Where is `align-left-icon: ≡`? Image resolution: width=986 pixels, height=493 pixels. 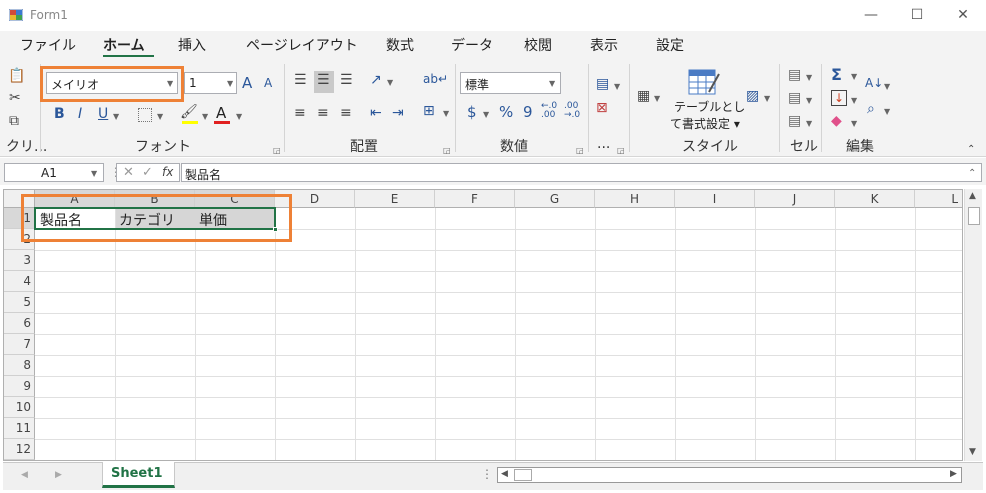
align-left-icon: ≡ is located at coordinates (300, 113).